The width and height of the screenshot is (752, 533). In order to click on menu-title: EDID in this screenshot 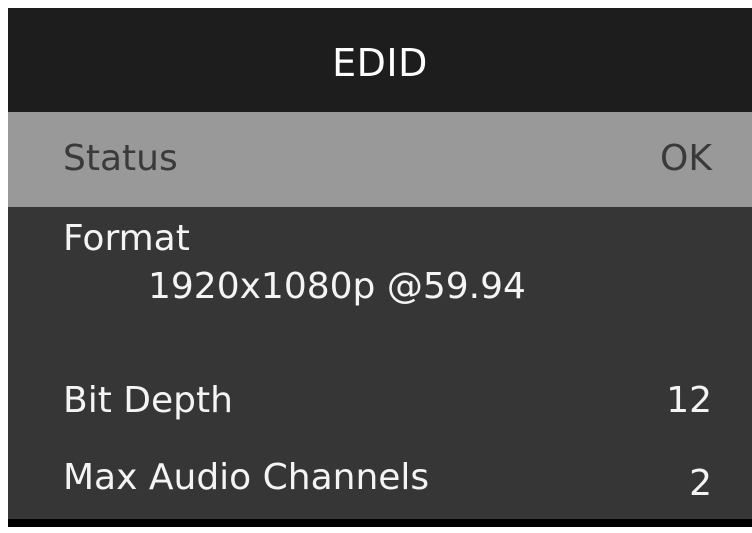, I will do `click(380, 63)`.